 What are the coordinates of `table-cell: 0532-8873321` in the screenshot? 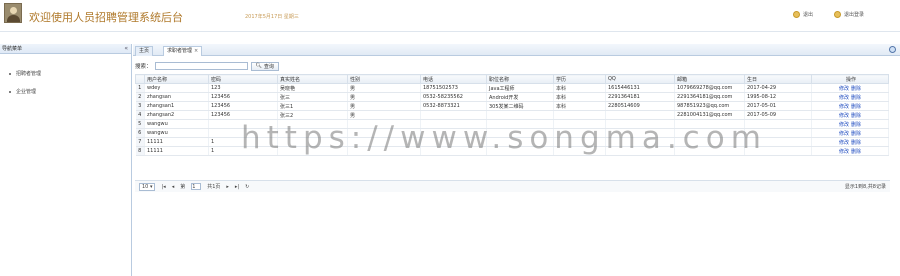 It's located at (453, 106).